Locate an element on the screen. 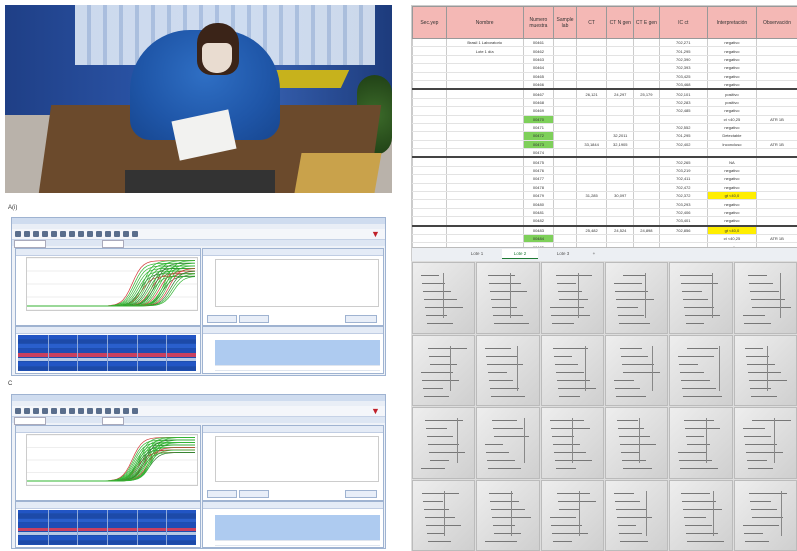 Image resolution: width=797 pixels, height=551 pixels. table-cell: 00464 is located at coordinates (538, 68).